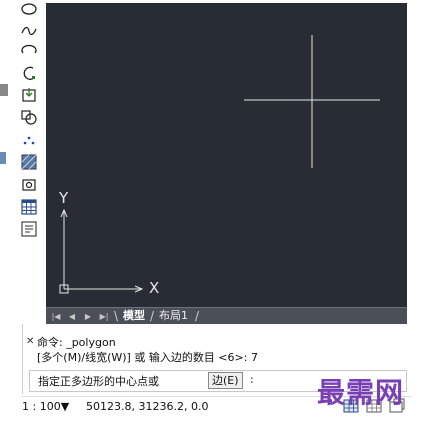 This screenshot has width=429, height=422. I want to click on make-block-icon, so click(29, 117).